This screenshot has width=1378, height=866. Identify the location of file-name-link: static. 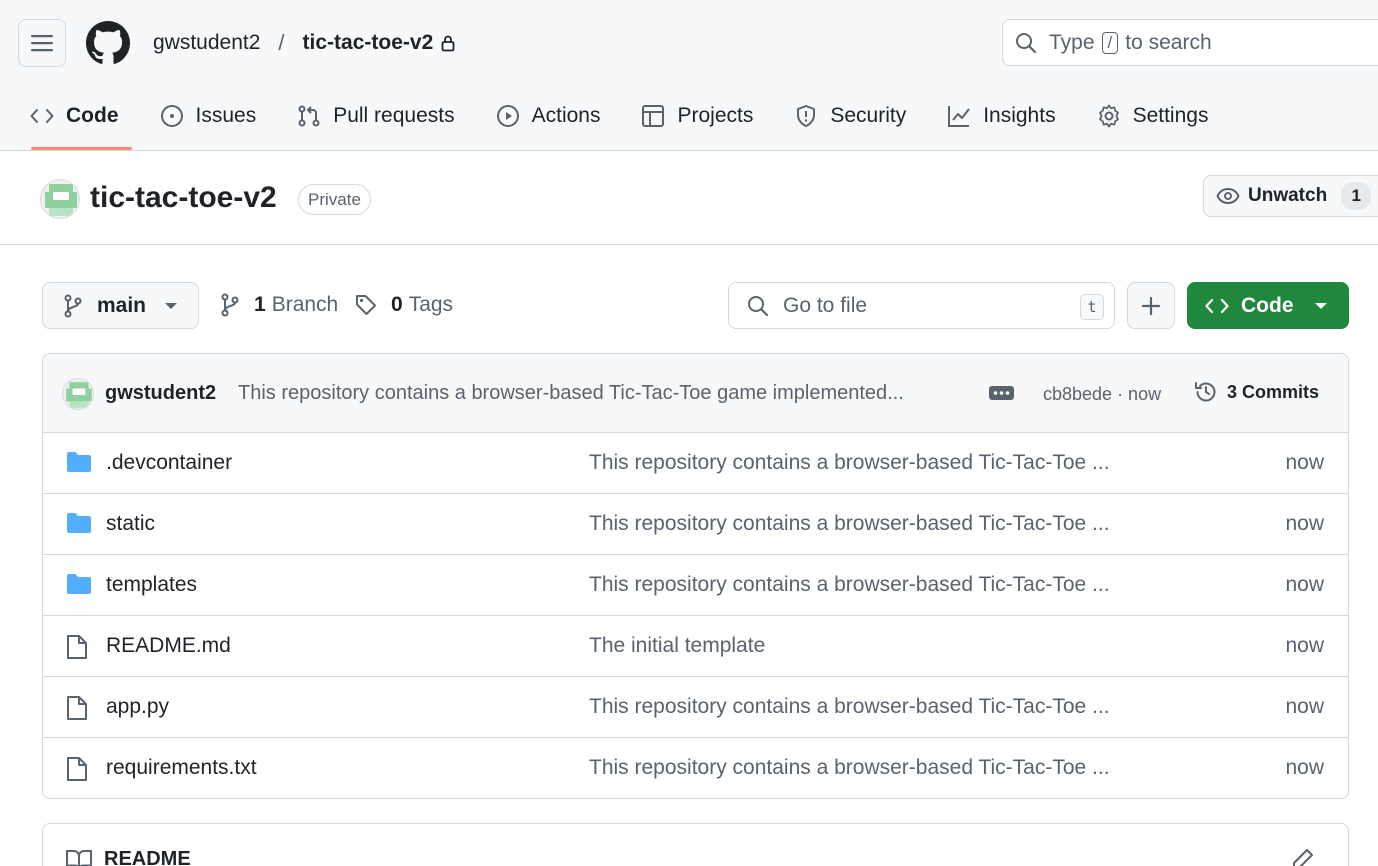
(130, 524).